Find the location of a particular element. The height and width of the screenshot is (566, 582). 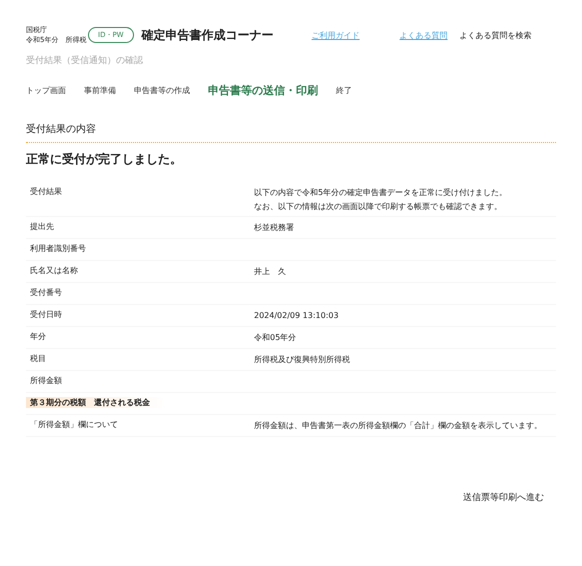

row-value: 所得税及び復興特別所得税 is located at coordinates (302, 360).